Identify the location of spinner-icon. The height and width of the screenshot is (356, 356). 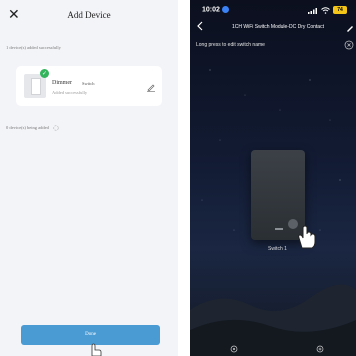
(56, 128).